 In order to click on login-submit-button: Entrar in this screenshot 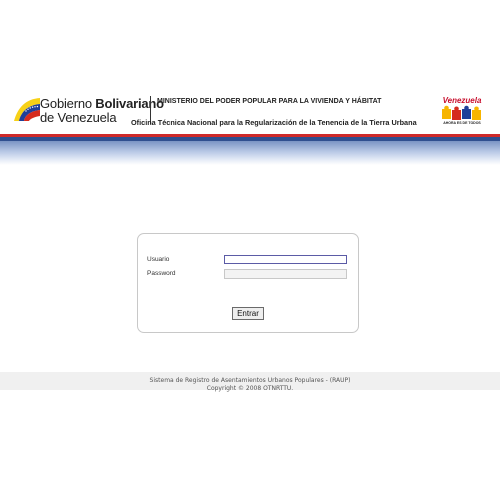, I will do `click(248, 313)`.